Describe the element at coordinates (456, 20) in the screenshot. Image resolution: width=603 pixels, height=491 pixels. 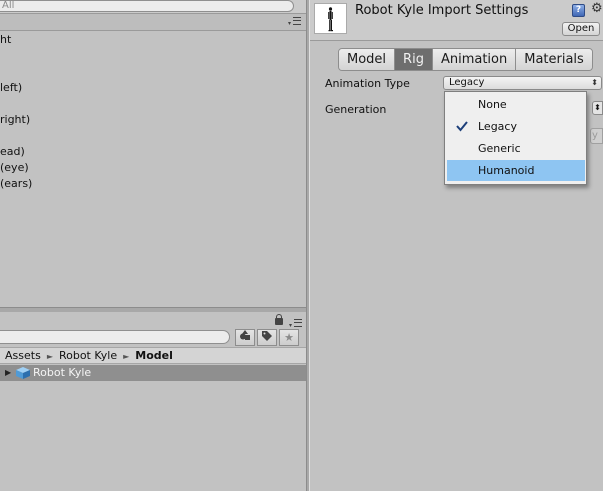
I see `inspector-header: Robot Kyle Import Settings ? ⚙ Open` at that location.